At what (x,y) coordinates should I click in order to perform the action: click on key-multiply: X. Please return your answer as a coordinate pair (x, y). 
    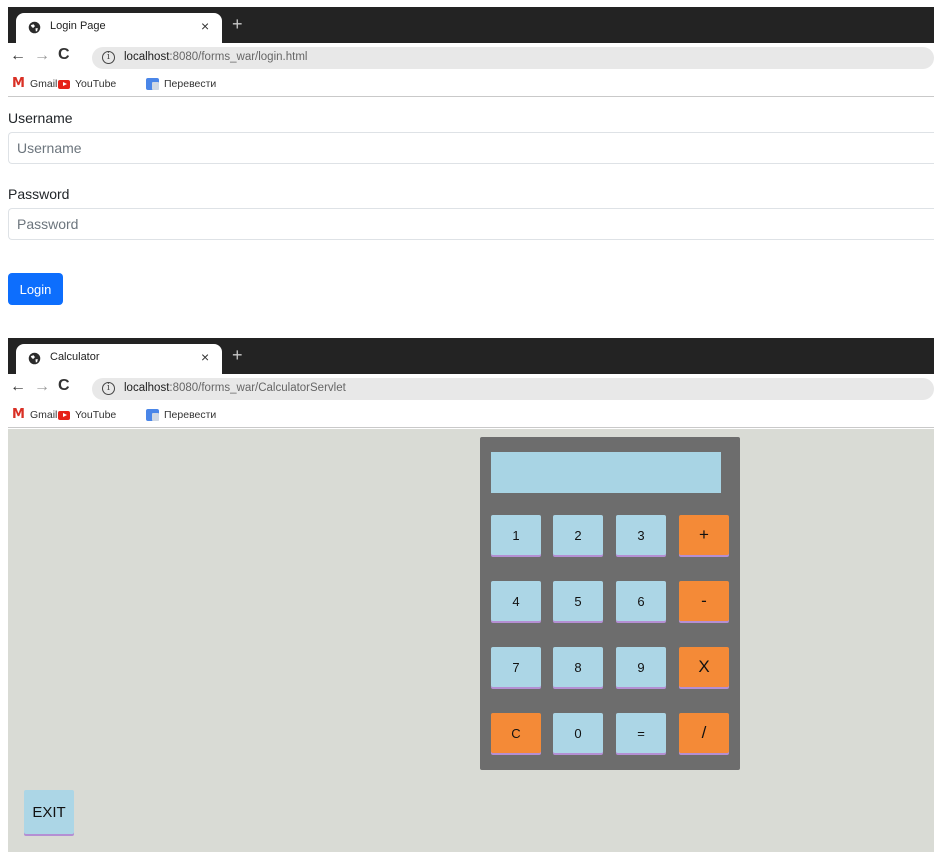
    Looking at the image, I should click on (704, 667).